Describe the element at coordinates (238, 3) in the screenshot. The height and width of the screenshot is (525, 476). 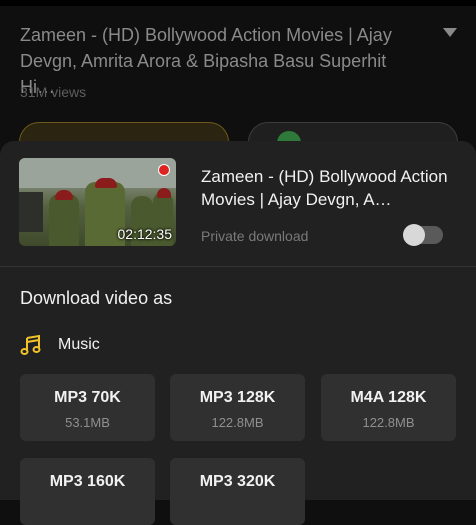
I see `status-strip` at that location.